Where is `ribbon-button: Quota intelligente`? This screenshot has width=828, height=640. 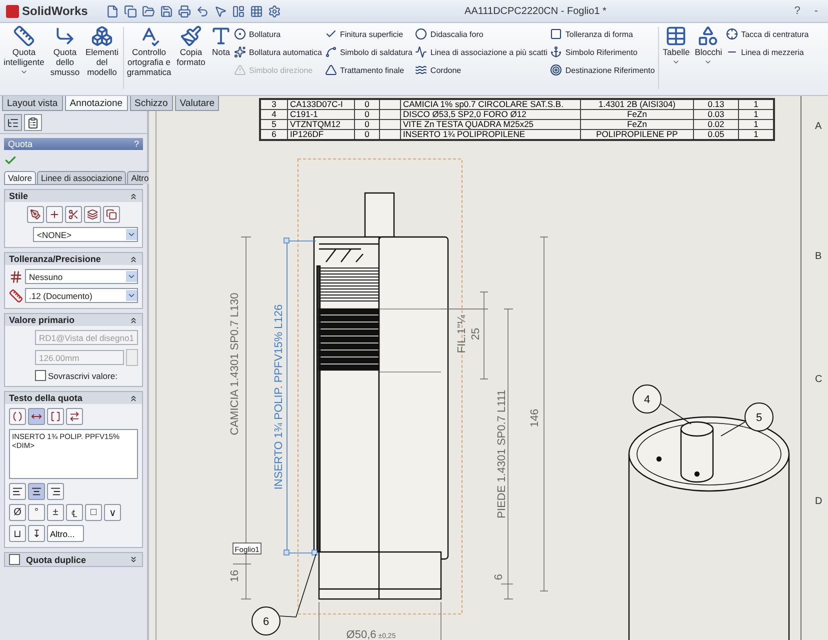
ribbon-button: Quota intelligente is located at coordinates (24, 50).